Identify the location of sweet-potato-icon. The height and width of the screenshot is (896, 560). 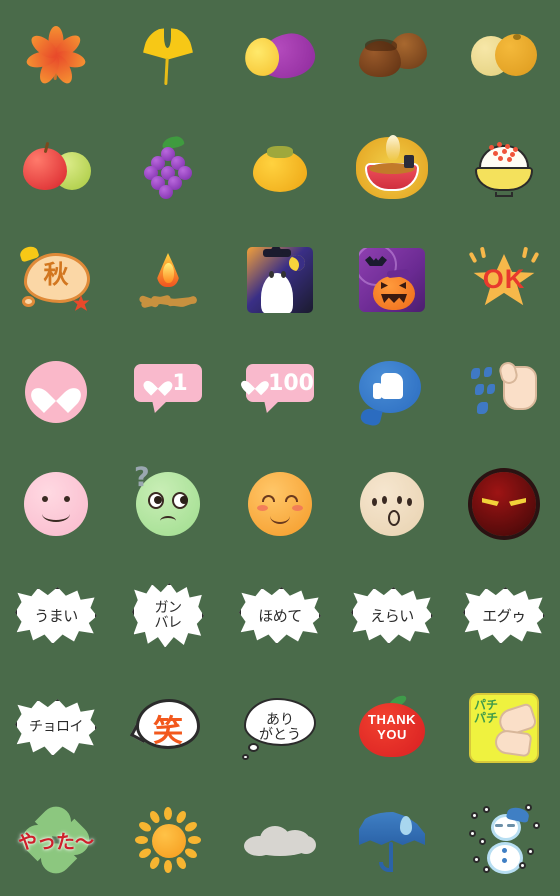
(280, 56).